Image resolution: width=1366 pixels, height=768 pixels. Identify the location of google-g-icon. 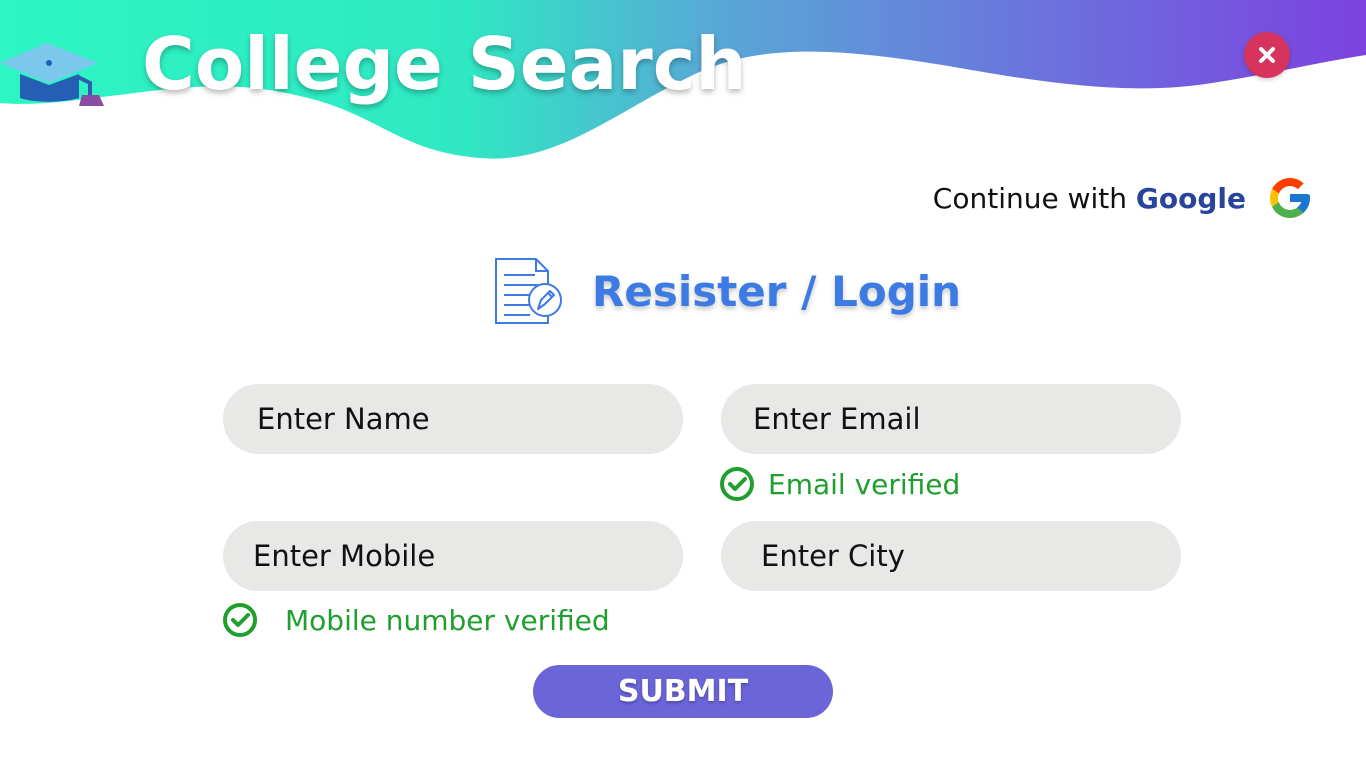
(1290, 198).